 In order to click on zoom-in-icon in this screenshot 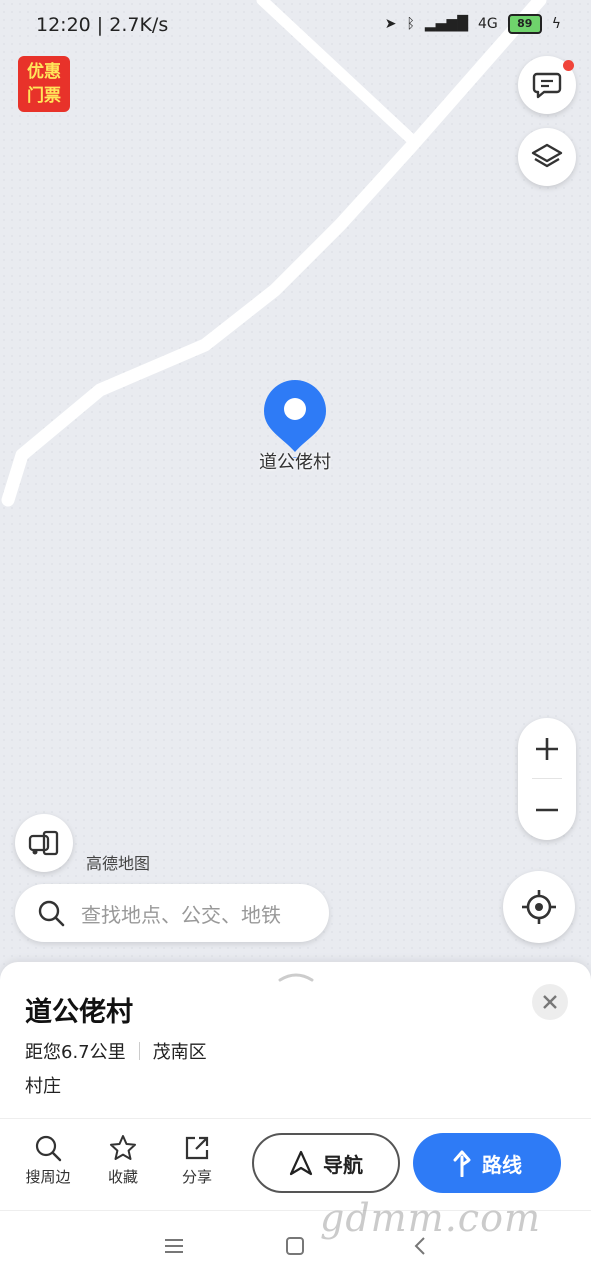, I will do `click(547, 748)`.